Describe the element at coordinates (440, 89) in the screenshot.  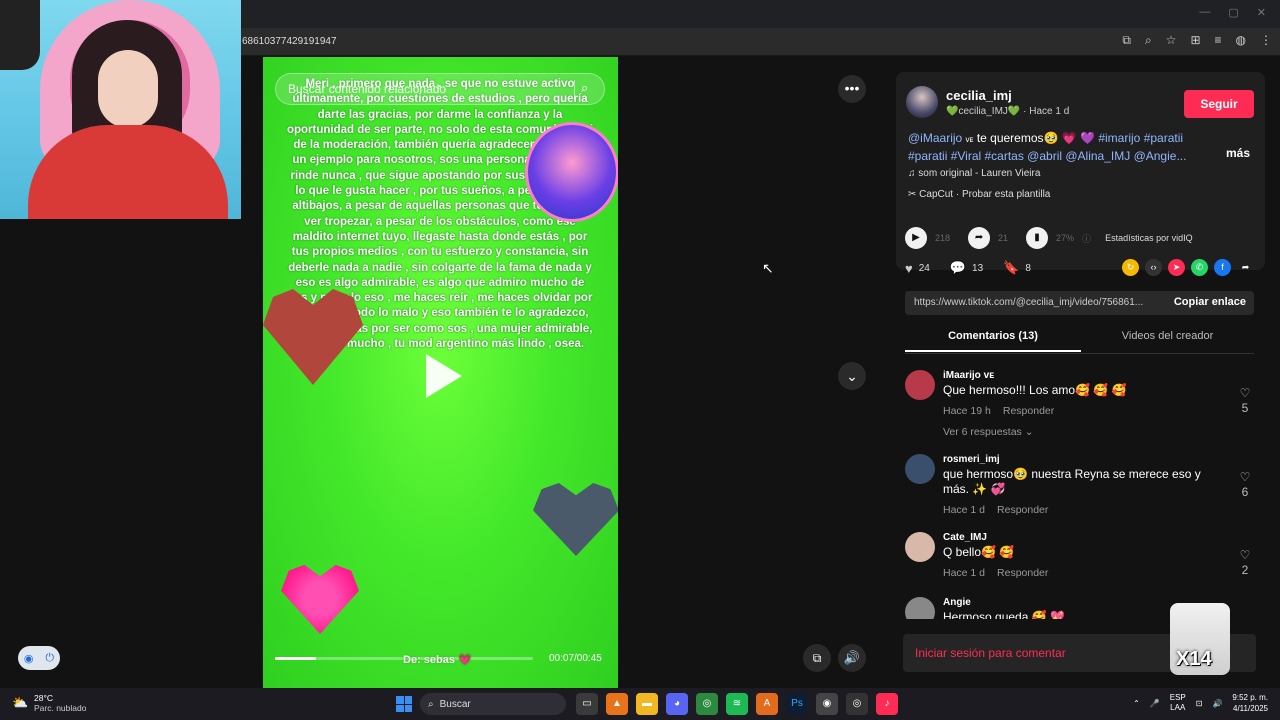
I see `related-search-box: Buscar contenido relacionado ⌕` at that location.